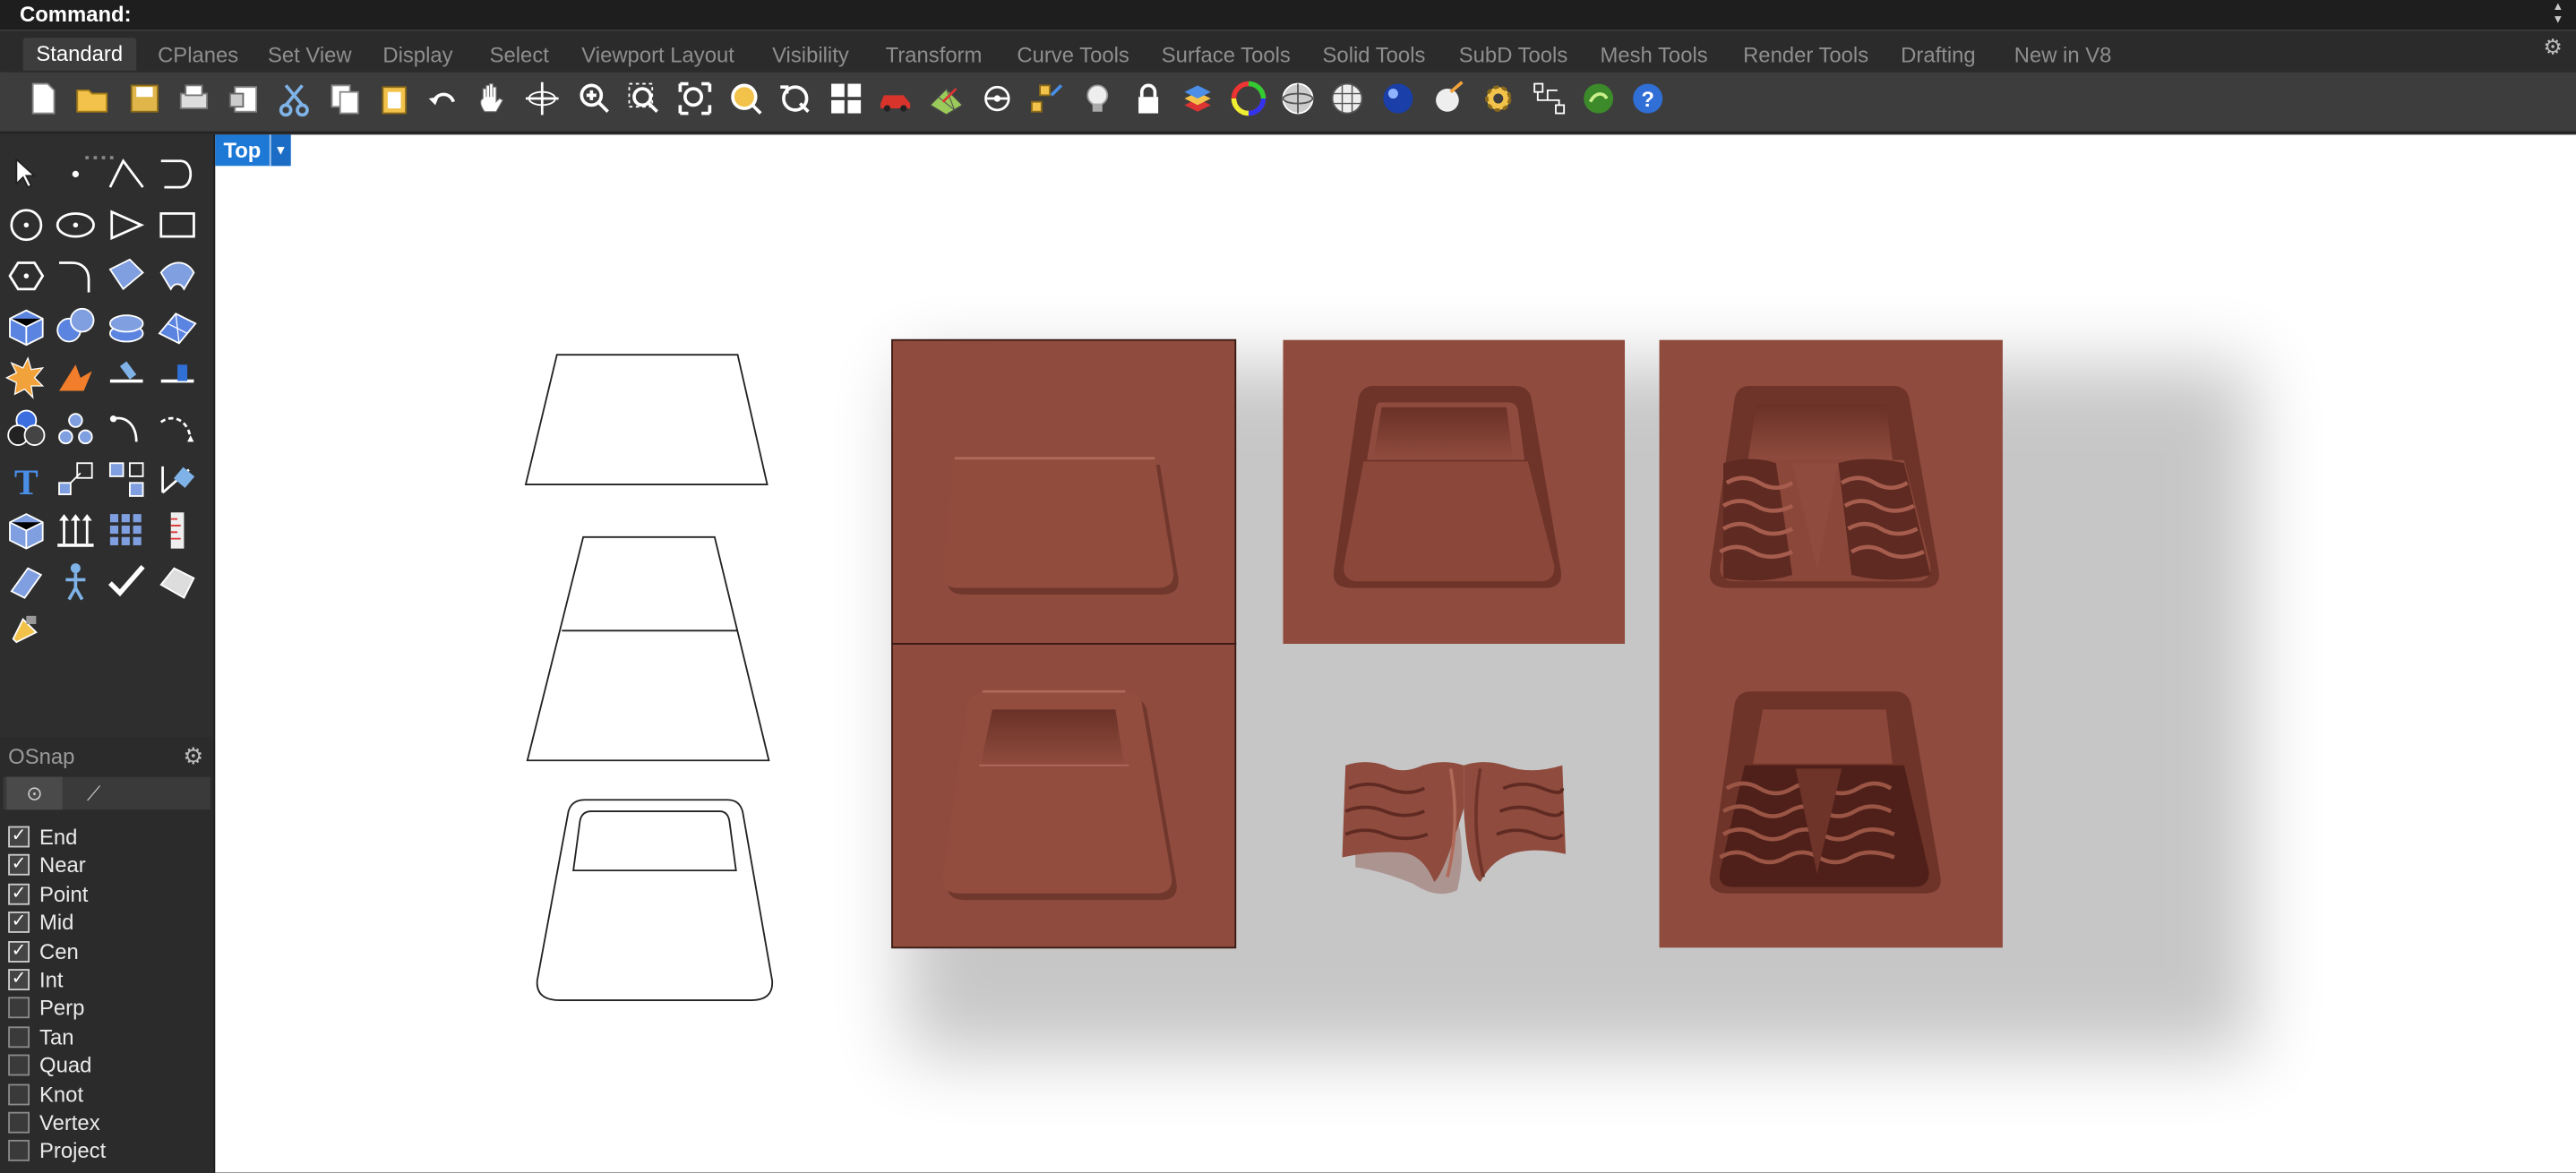  Describe the element at coordinates (193, 756) in the screenshot. I see `osnap-settings-icon: ⚙` at that location.